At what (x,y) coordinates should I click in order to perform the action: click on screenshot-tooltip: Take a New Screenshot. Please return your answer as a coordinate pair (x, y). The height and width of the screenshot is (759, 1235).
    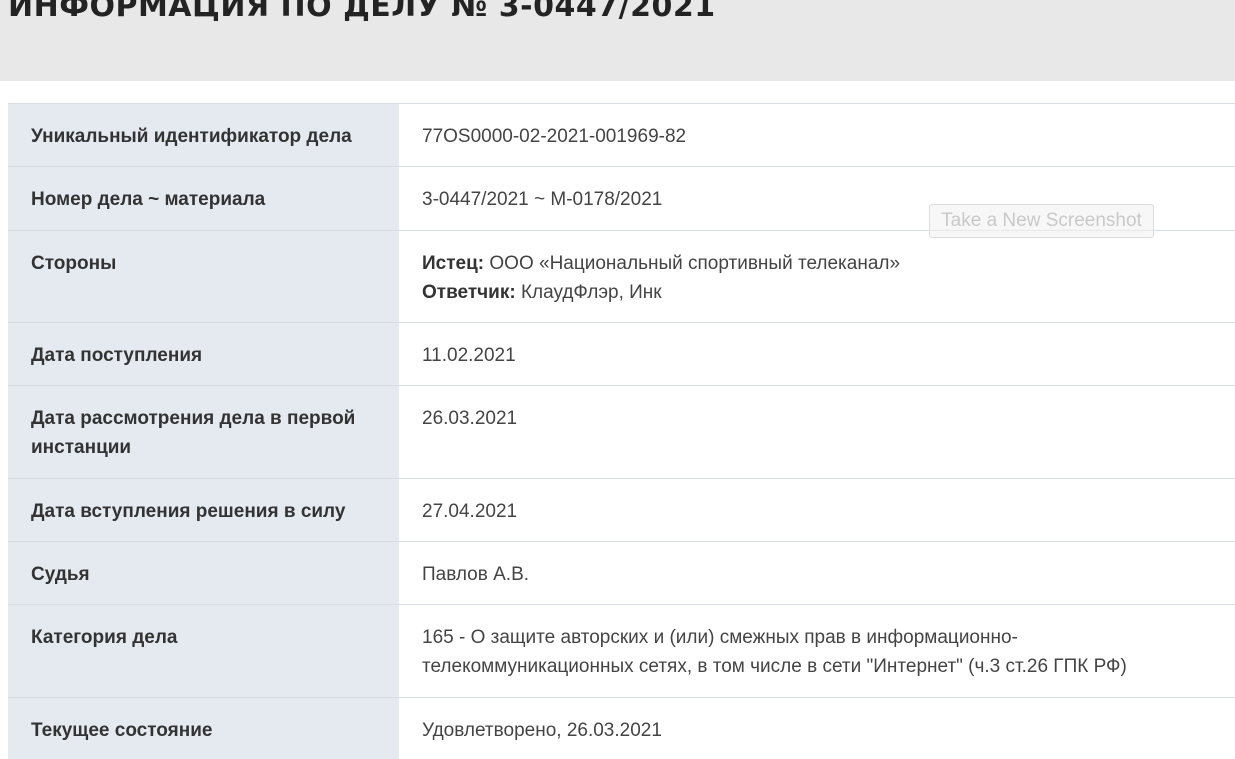
    Looking at the image, I should click on (1041, 221).